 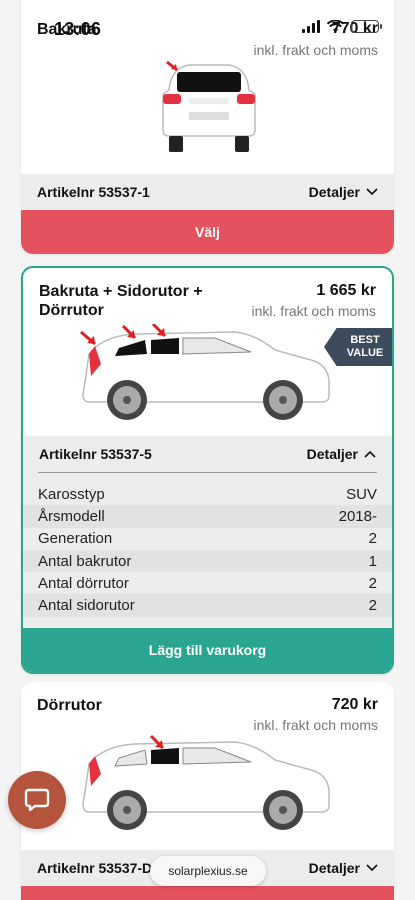 I want to click on product-price: 720 kr, so click(x=354, y=704).